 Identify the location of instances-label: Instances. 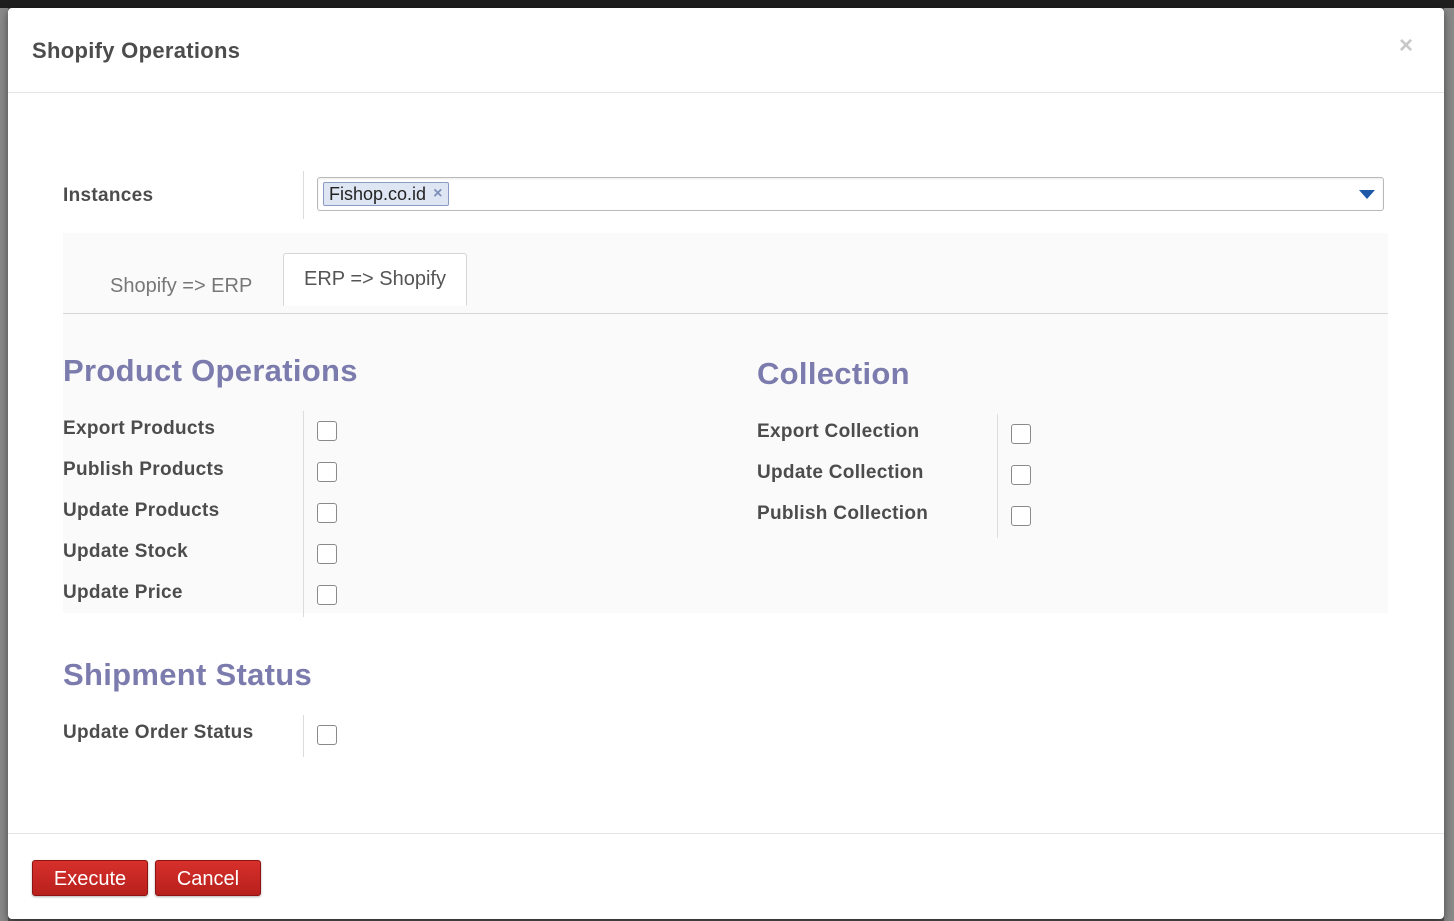
(108, 195).